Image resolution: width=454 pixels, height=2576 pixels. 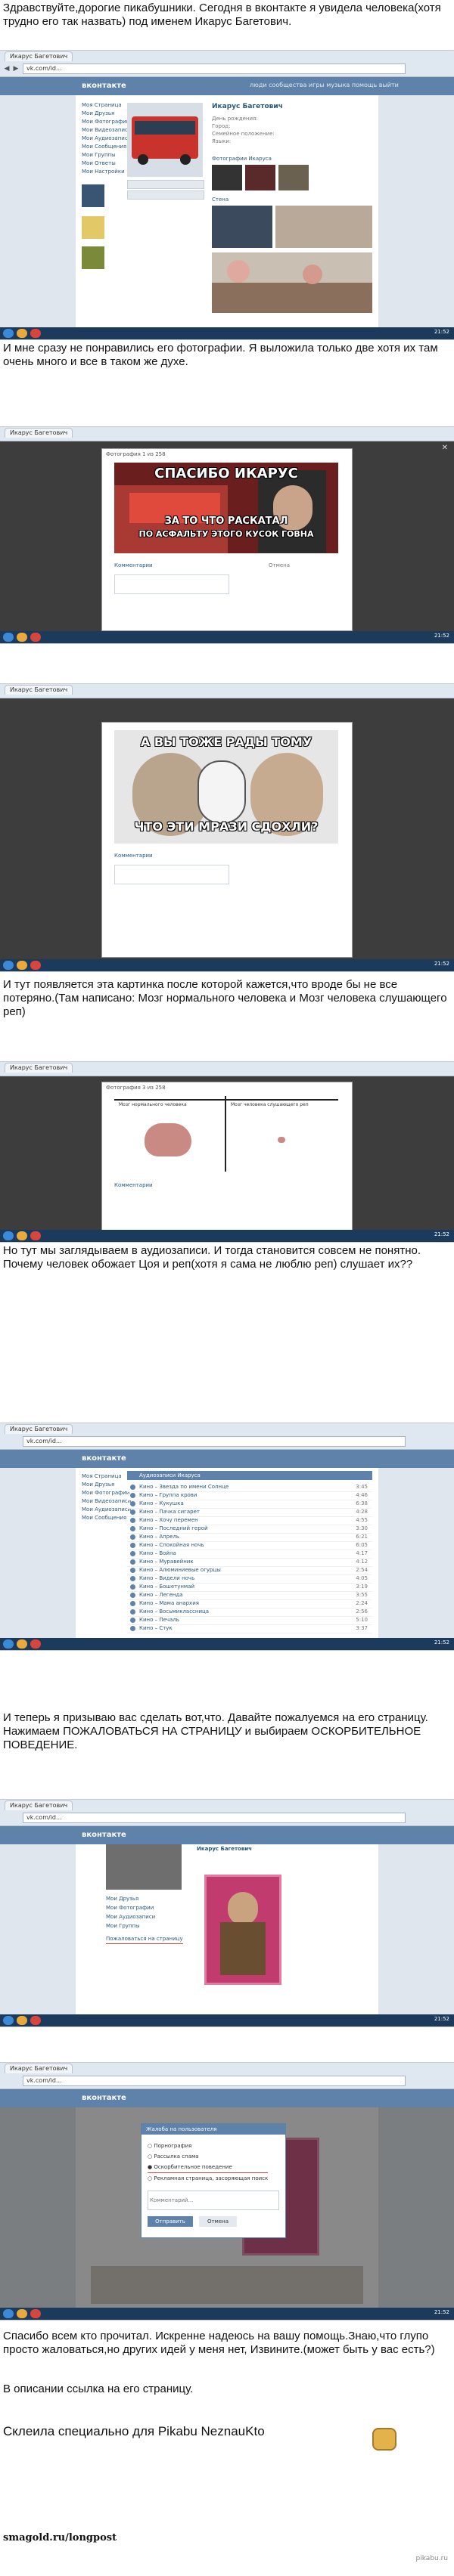 I want to click on close-icon: ✕, so click(x=445, y=448).